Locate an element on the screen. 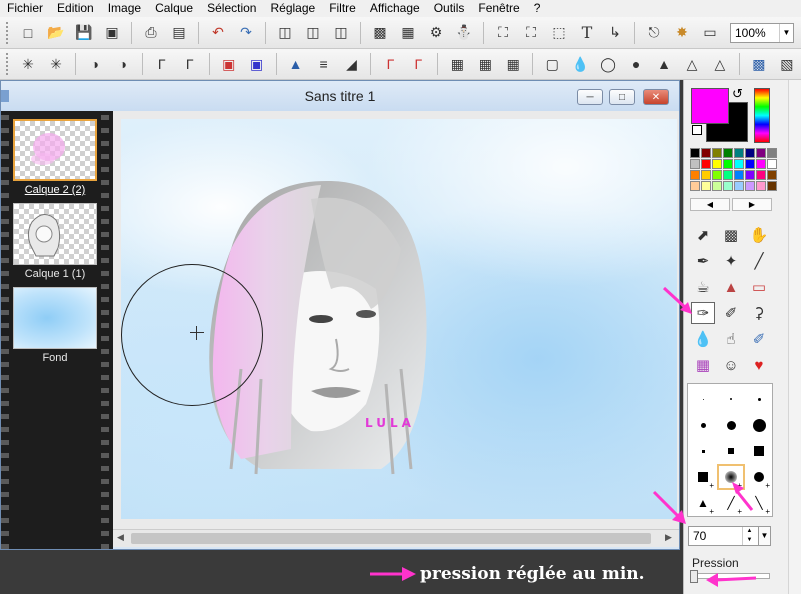 The height and width of the screenshot is (594, 801). tree-icon: ⎋ is located at coordinates (654, 33).